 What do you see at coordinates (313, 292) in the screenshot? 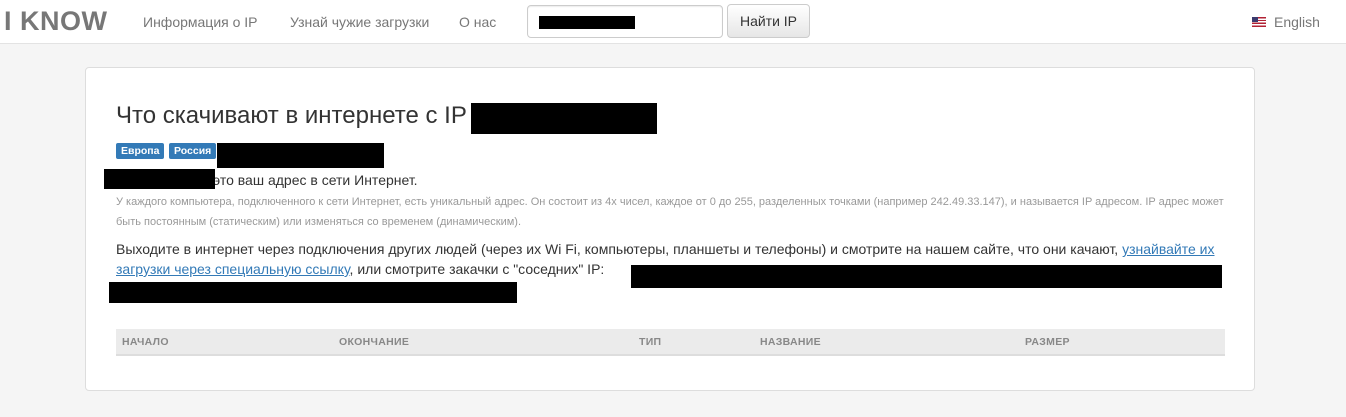
I see `redacted-neighbor-ips-cont` at bounding box center [313, 292].